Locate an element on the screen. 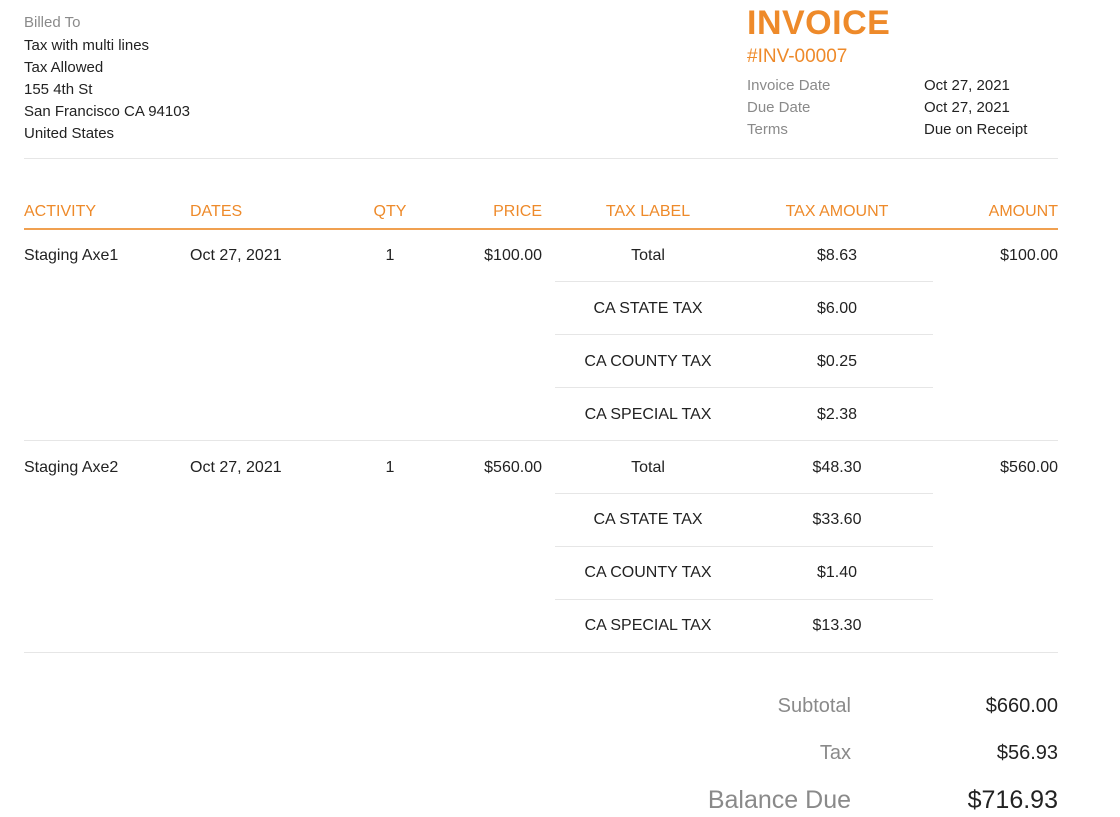 Image resolution: width=1120 pixels, height=817 pixels. billed-to-label: Billed To is located at coordinates (52, 22).